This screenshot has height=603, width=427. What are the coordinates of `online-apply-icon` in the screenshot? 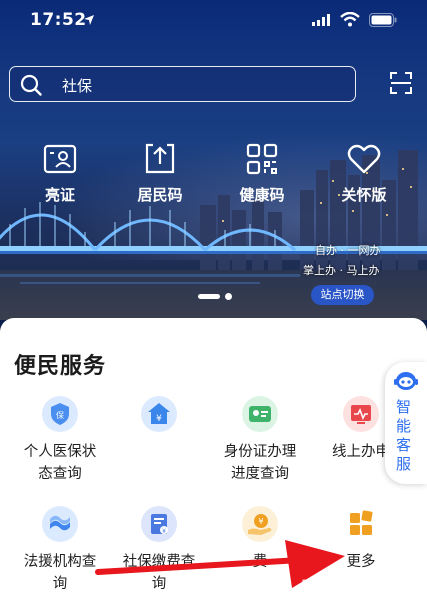 It's located at (361, 414).